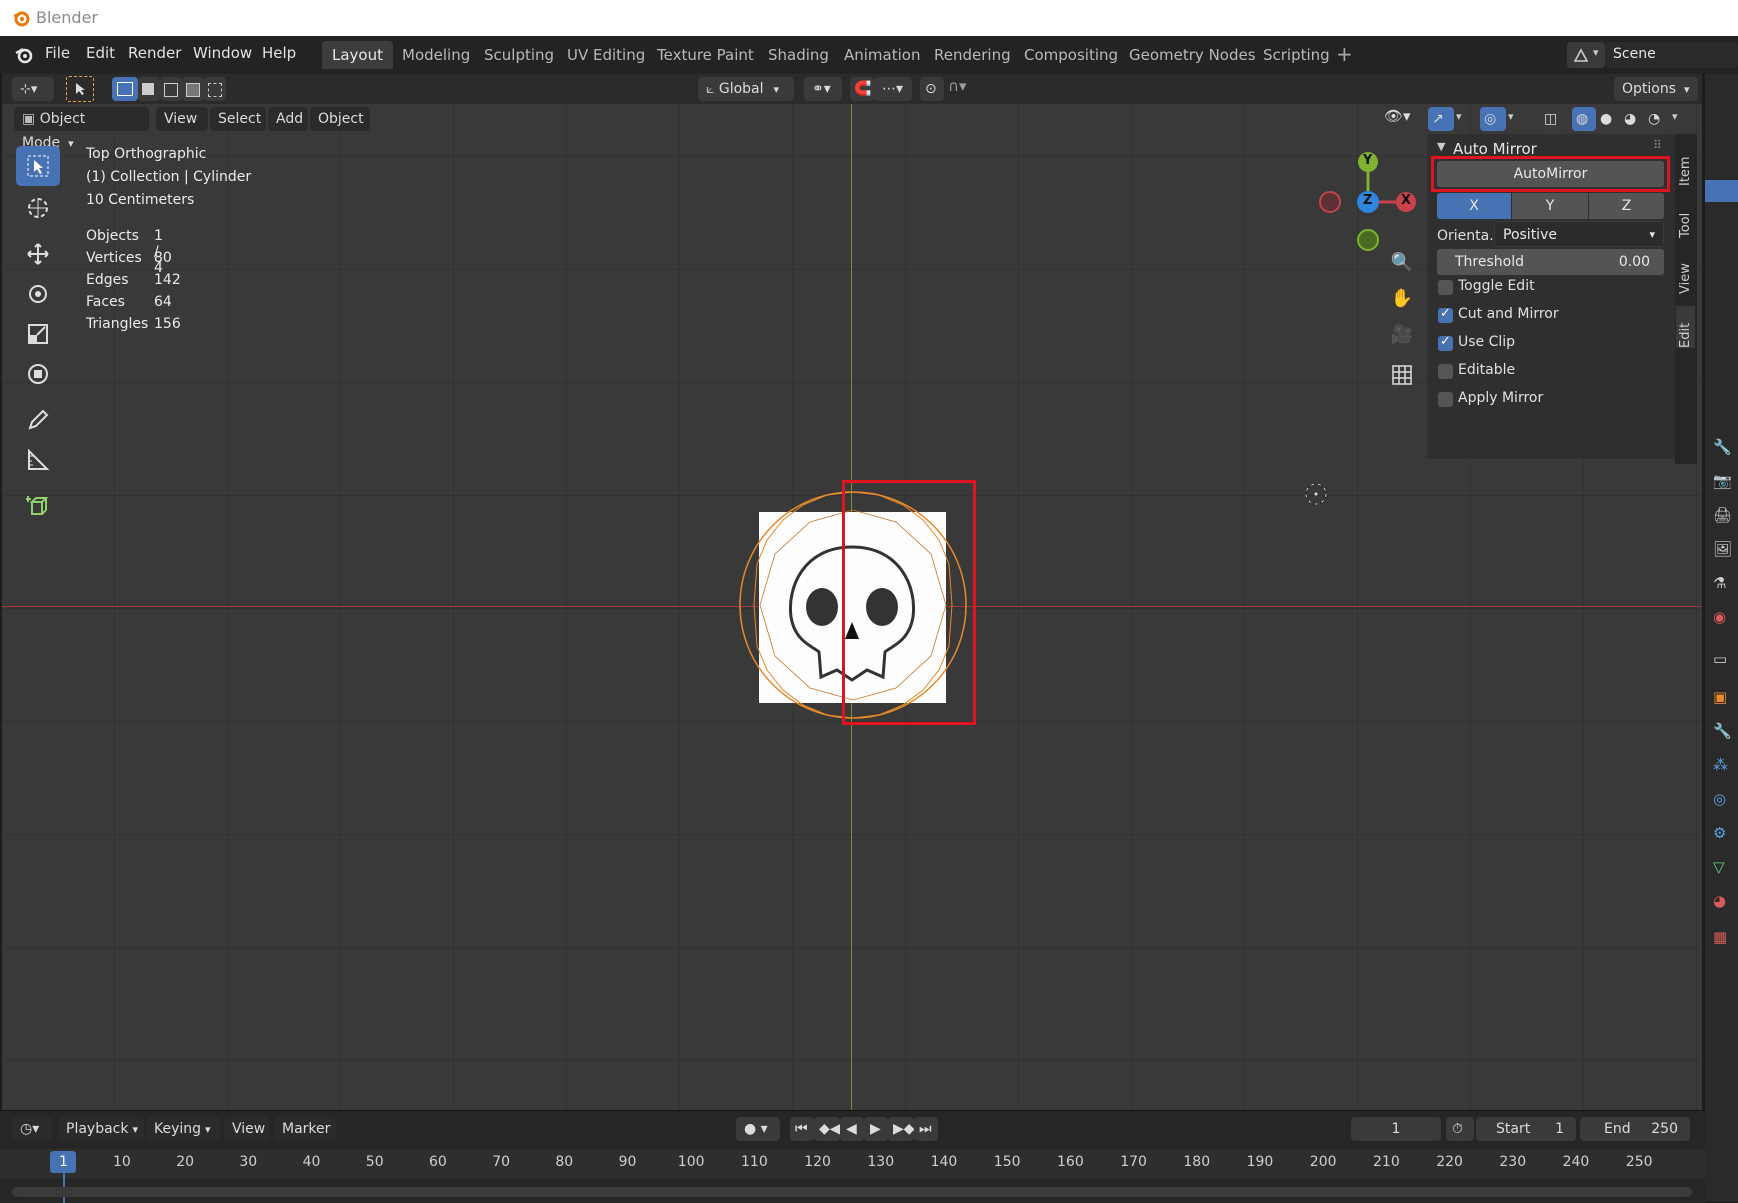  Describe the element at coordinates (1344, 54) in the screenshot. I see `add-workspace-icon: +` at that location.